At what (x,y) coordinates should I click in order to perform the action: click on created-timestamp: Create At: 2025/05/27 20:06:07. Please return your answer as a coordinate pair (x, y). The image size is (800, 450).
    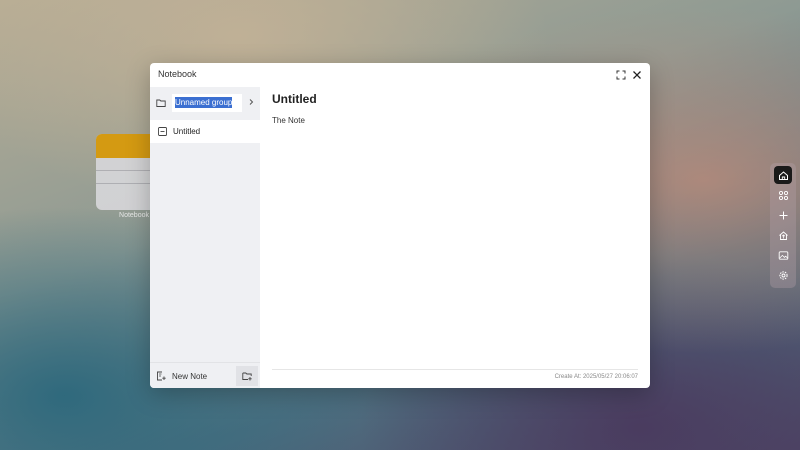
    Looking at the image, I should click on (596, 377).